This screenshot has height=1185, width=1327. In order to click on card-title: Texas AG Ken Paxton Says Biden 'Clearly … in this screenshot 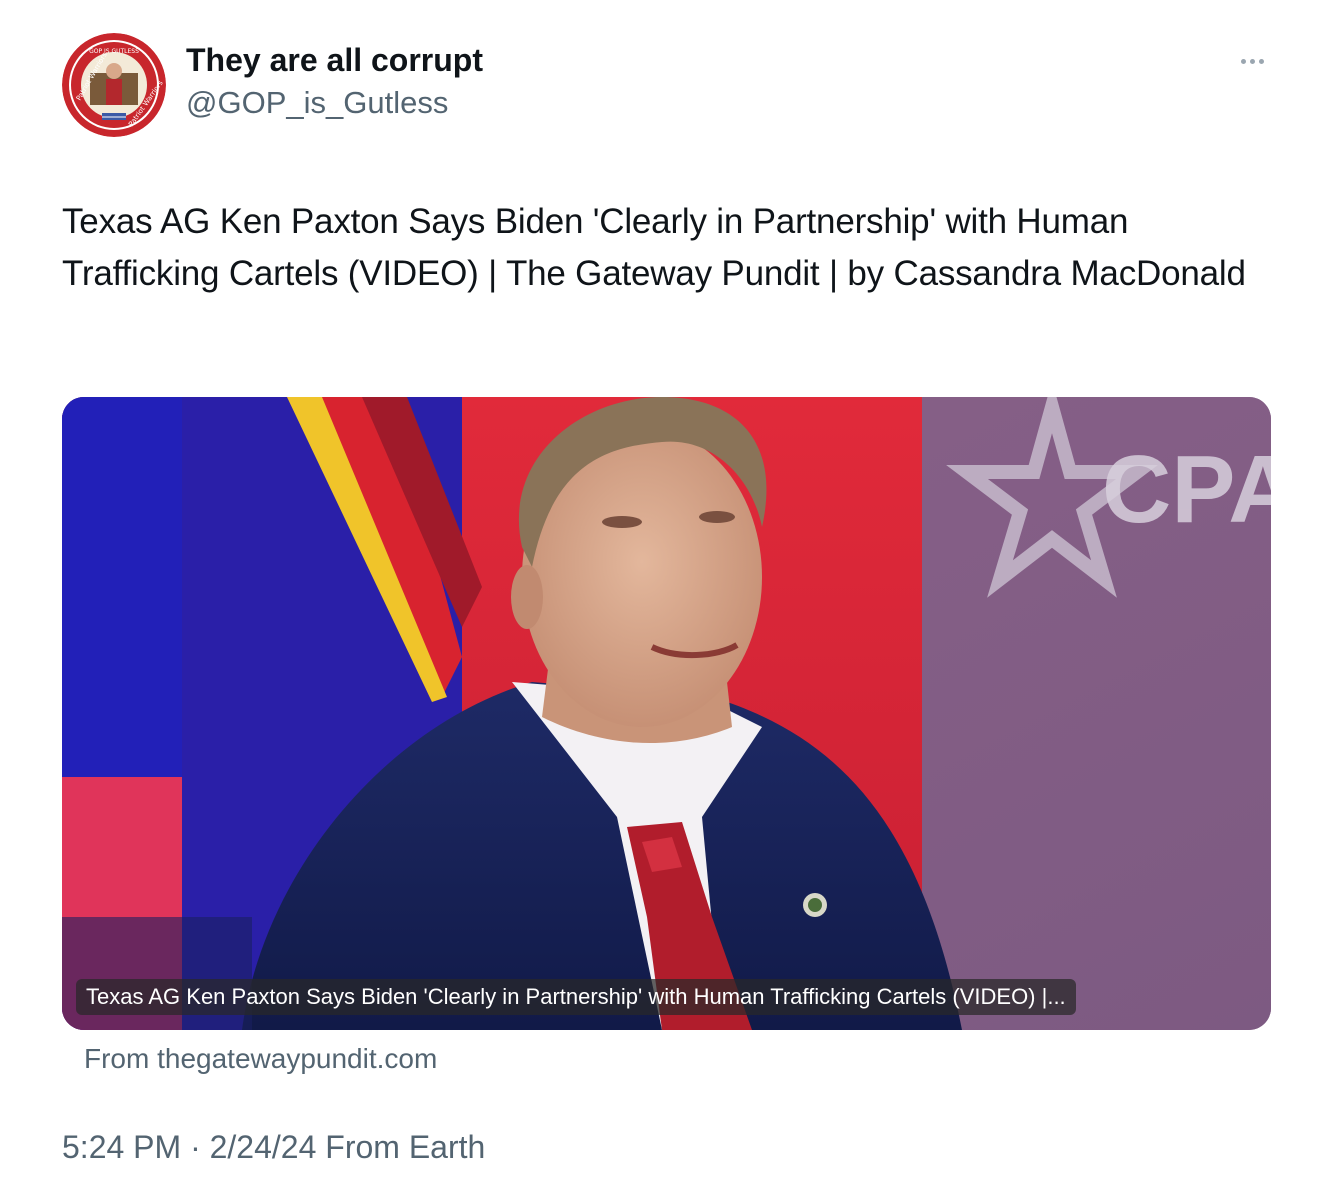, I will do `click(576, 997)`.